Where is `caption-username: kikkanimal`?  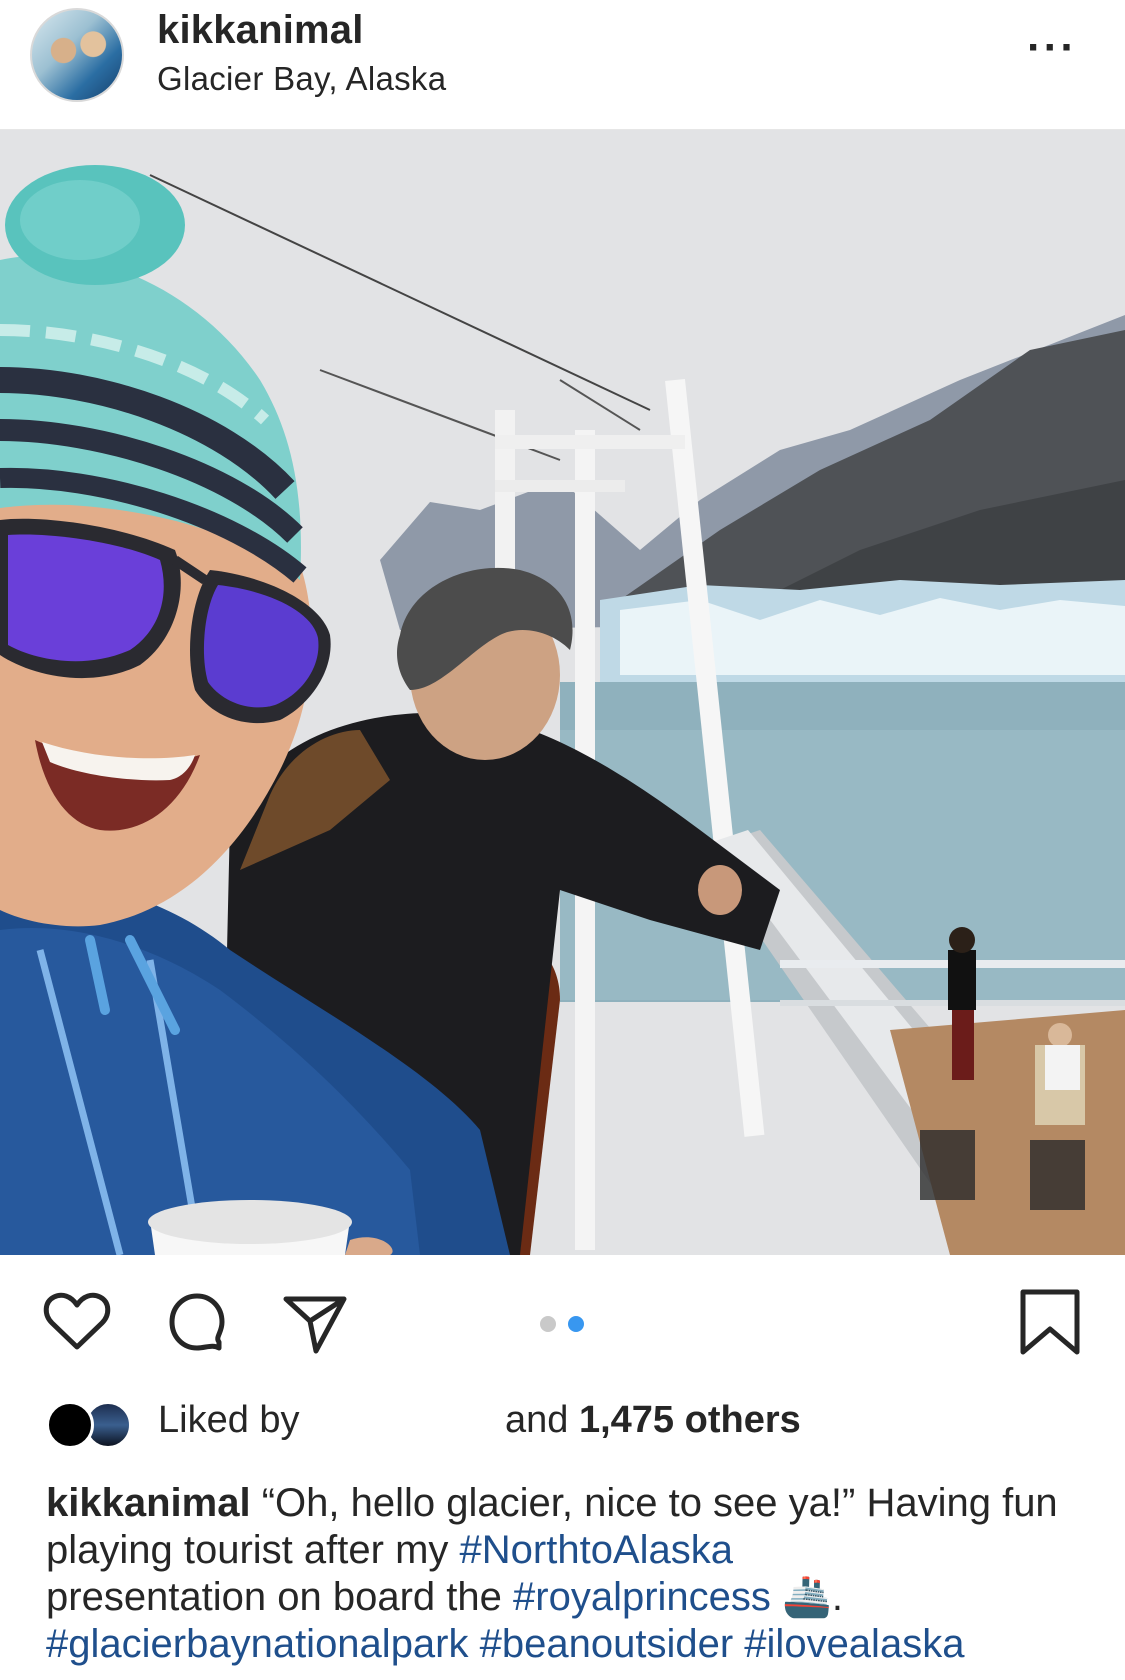 caption-username: kikkanimal is located at coordinates (148, 1503).